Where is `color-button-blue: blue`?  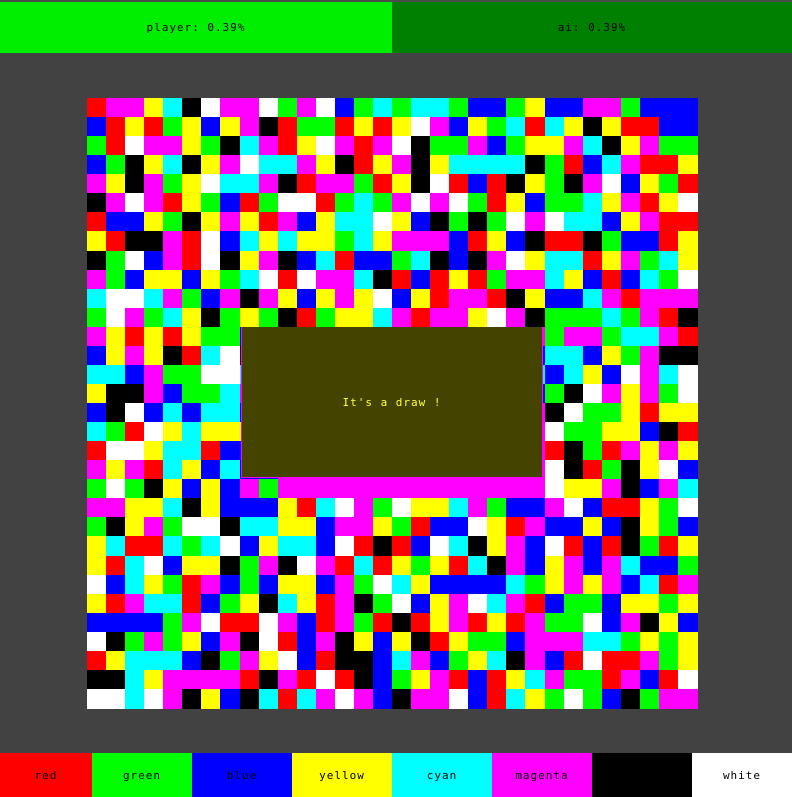
color-button-blue: blue is located at coordinates (242, 775).